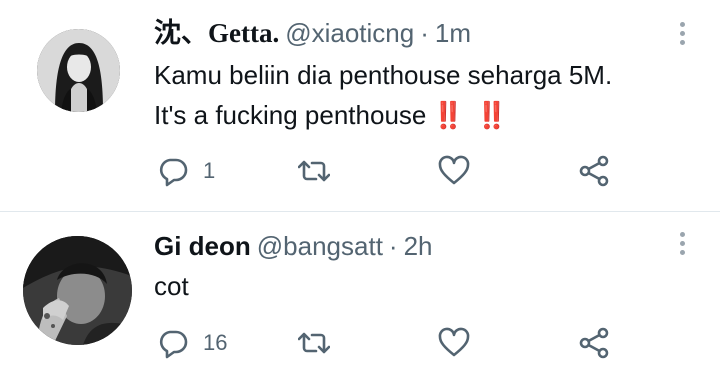 The image size is (720, 384). I want to click on reply-count: 16, so click(215, 342).